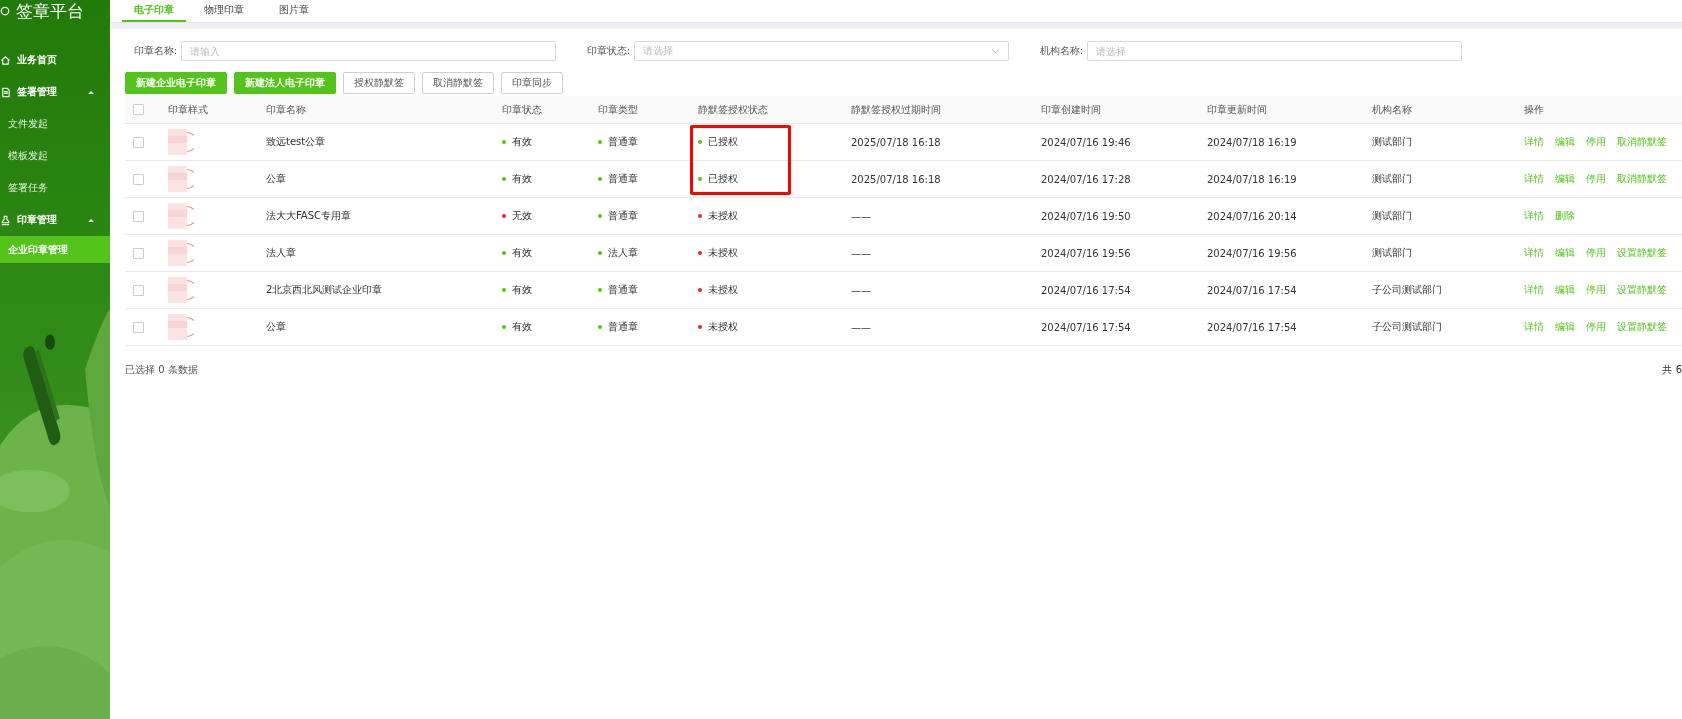 This screenshot has height=719, width=1682. What do you see at coordinates (324, 290) in the screenshot?
I see `table-cell: 2北京西北风测试企业印章` at bounding box center [324, 290].